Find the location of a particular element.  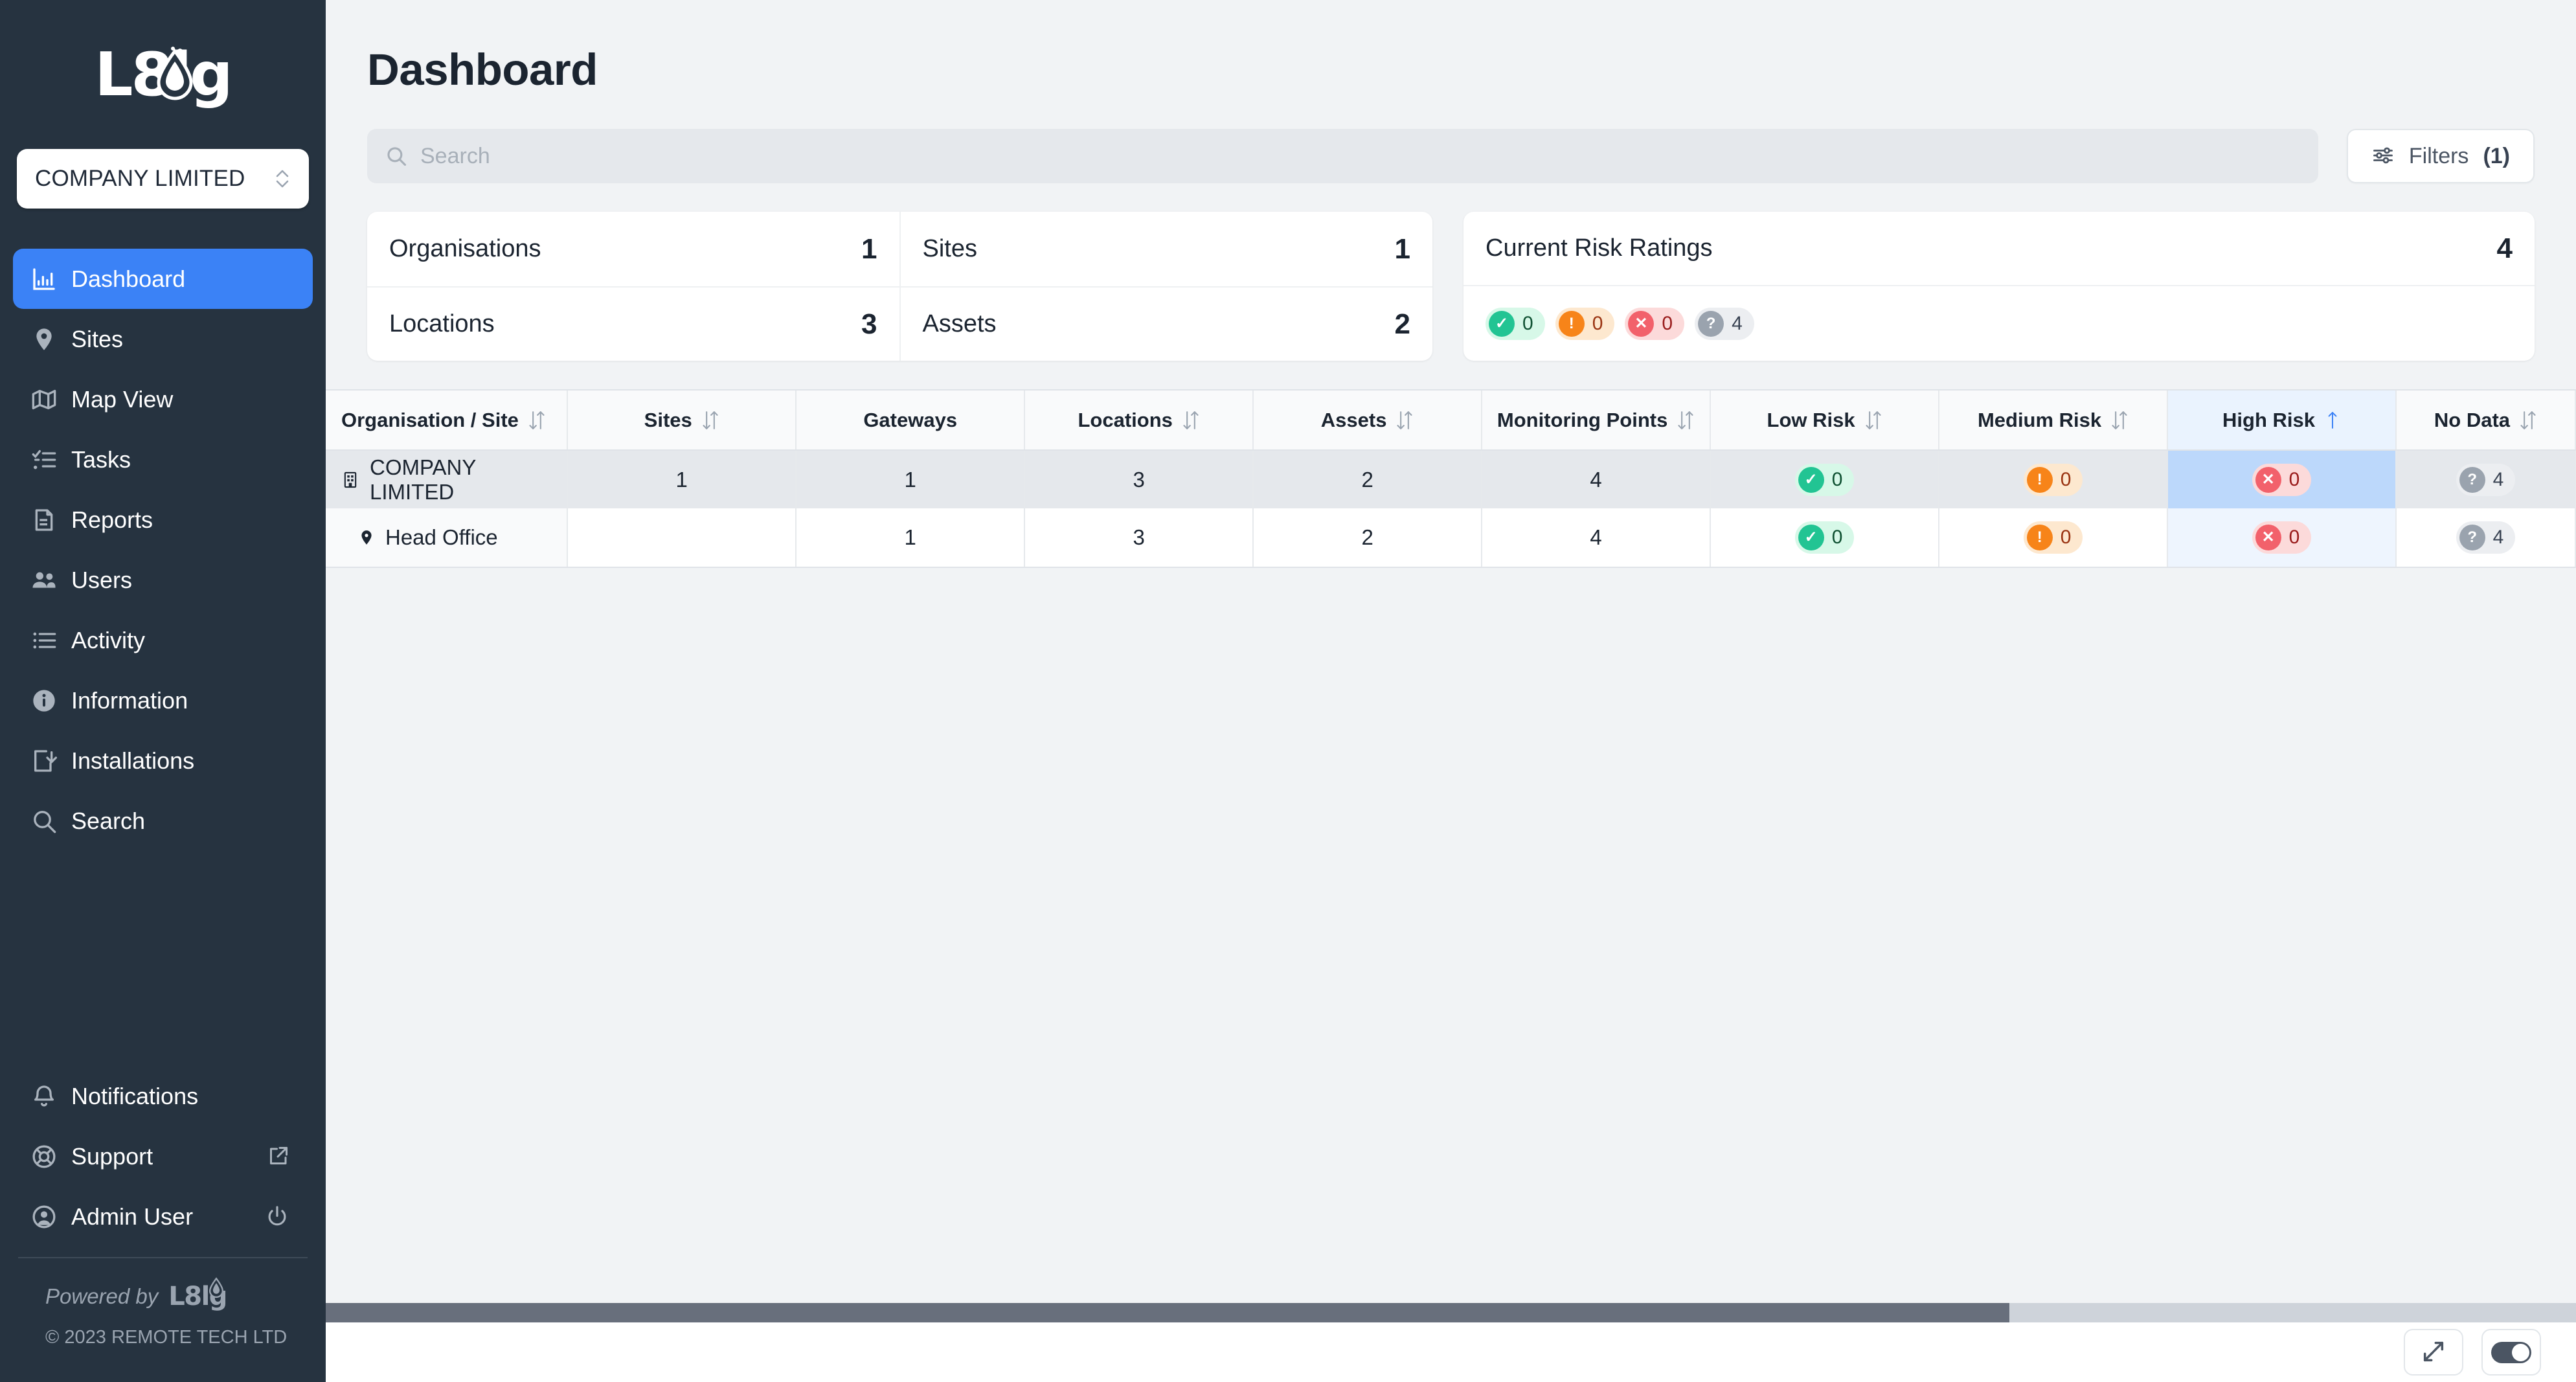

sidebar-item-search: Search is located at coordinates (163, 821).